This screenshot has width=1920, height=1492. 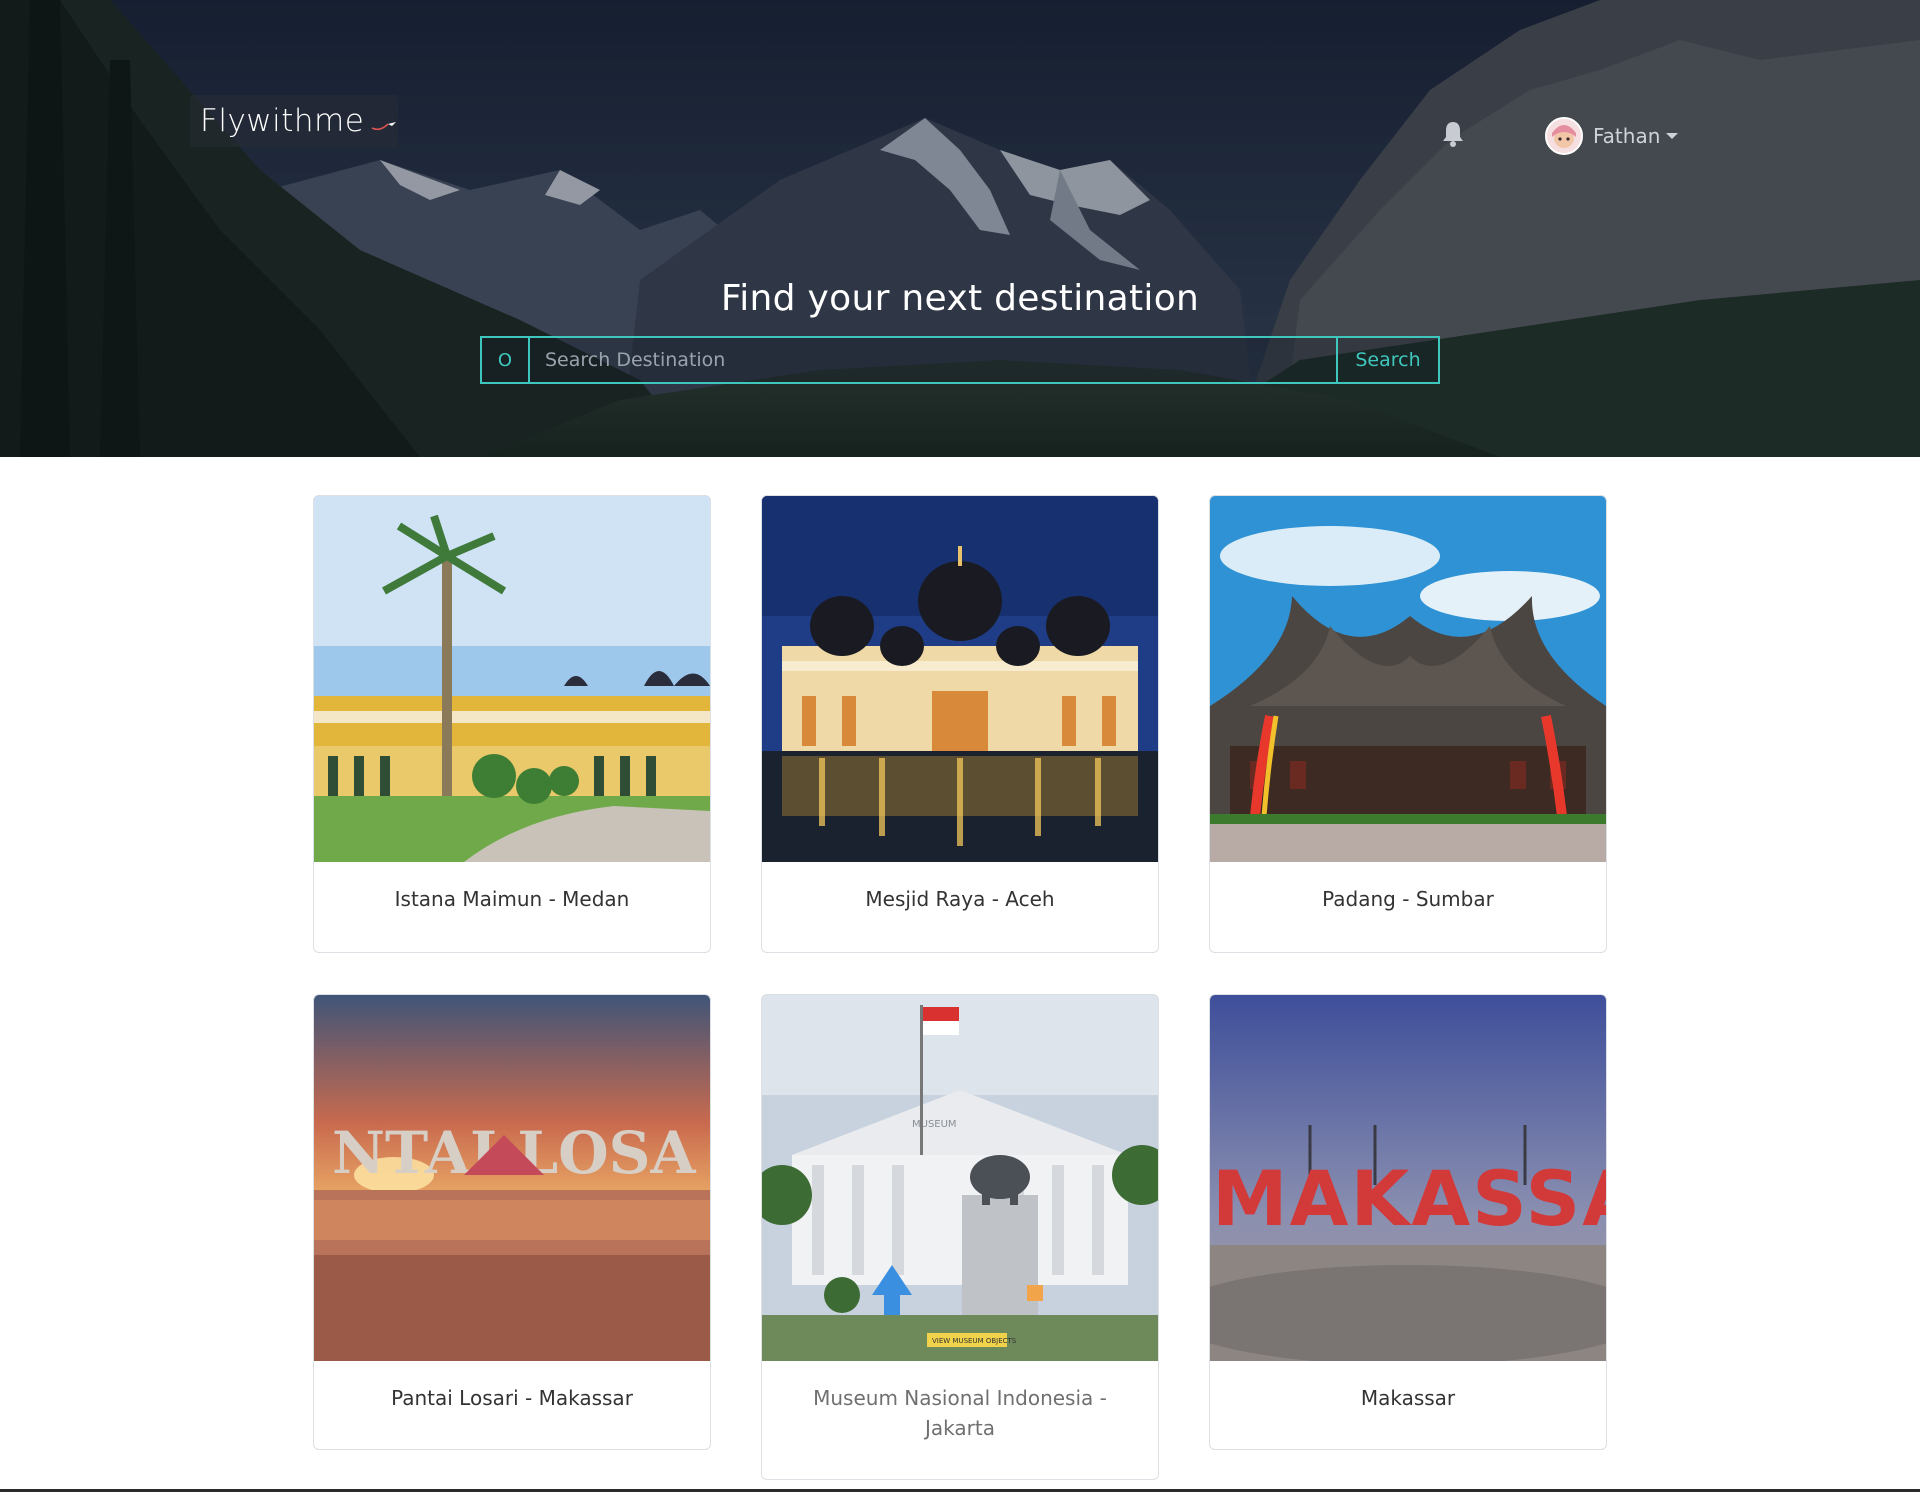 I want to click on search-bar: O Search, so click(x=960, y=360).